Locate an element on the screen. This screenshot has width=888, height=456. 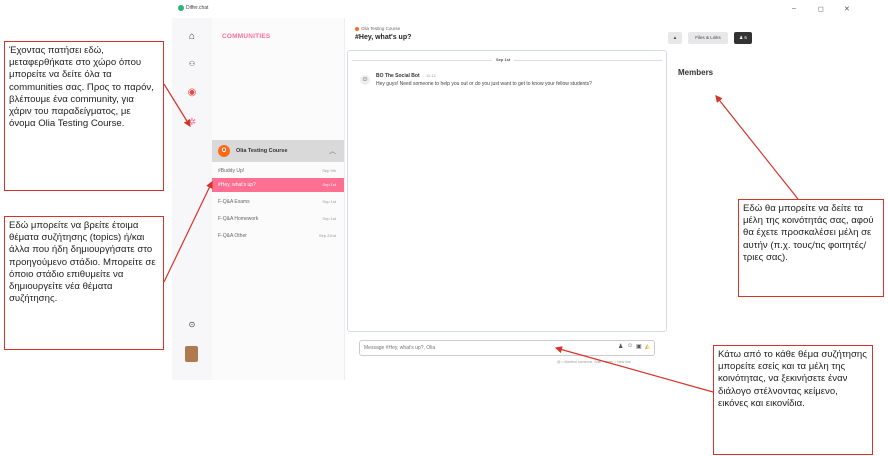
members-title: Members is located at coordinates (696, 72).